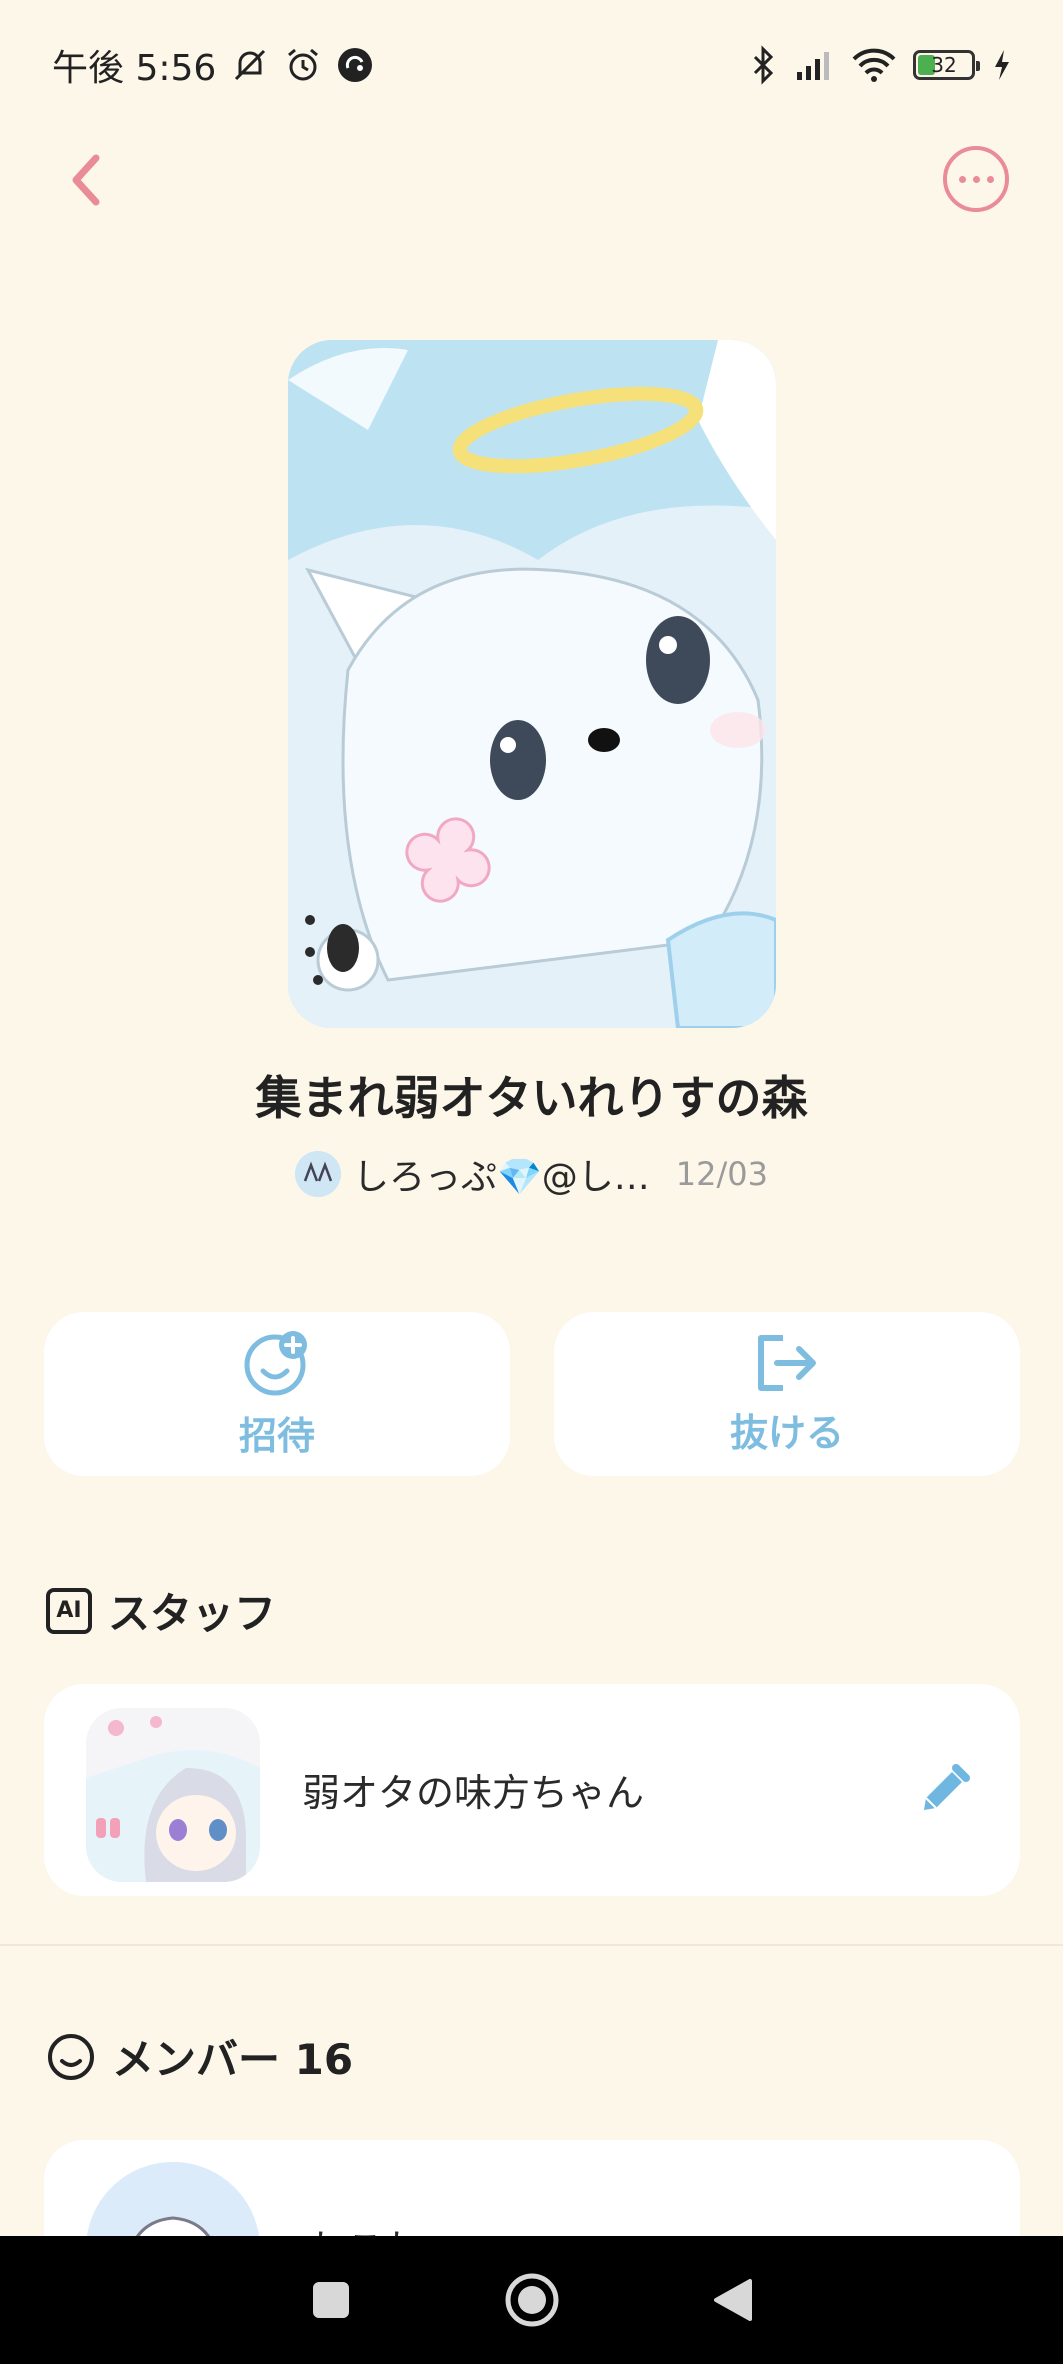  I want to click on charging-icon, so click(1002, 65).